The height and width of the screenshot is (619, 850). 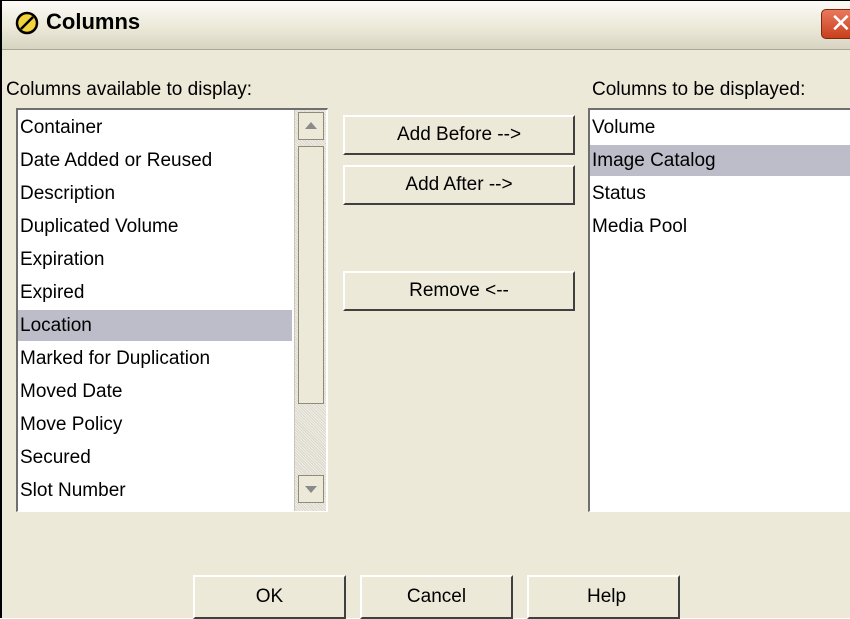 I want to click on help-button: Help, so click(x=603, y=597).